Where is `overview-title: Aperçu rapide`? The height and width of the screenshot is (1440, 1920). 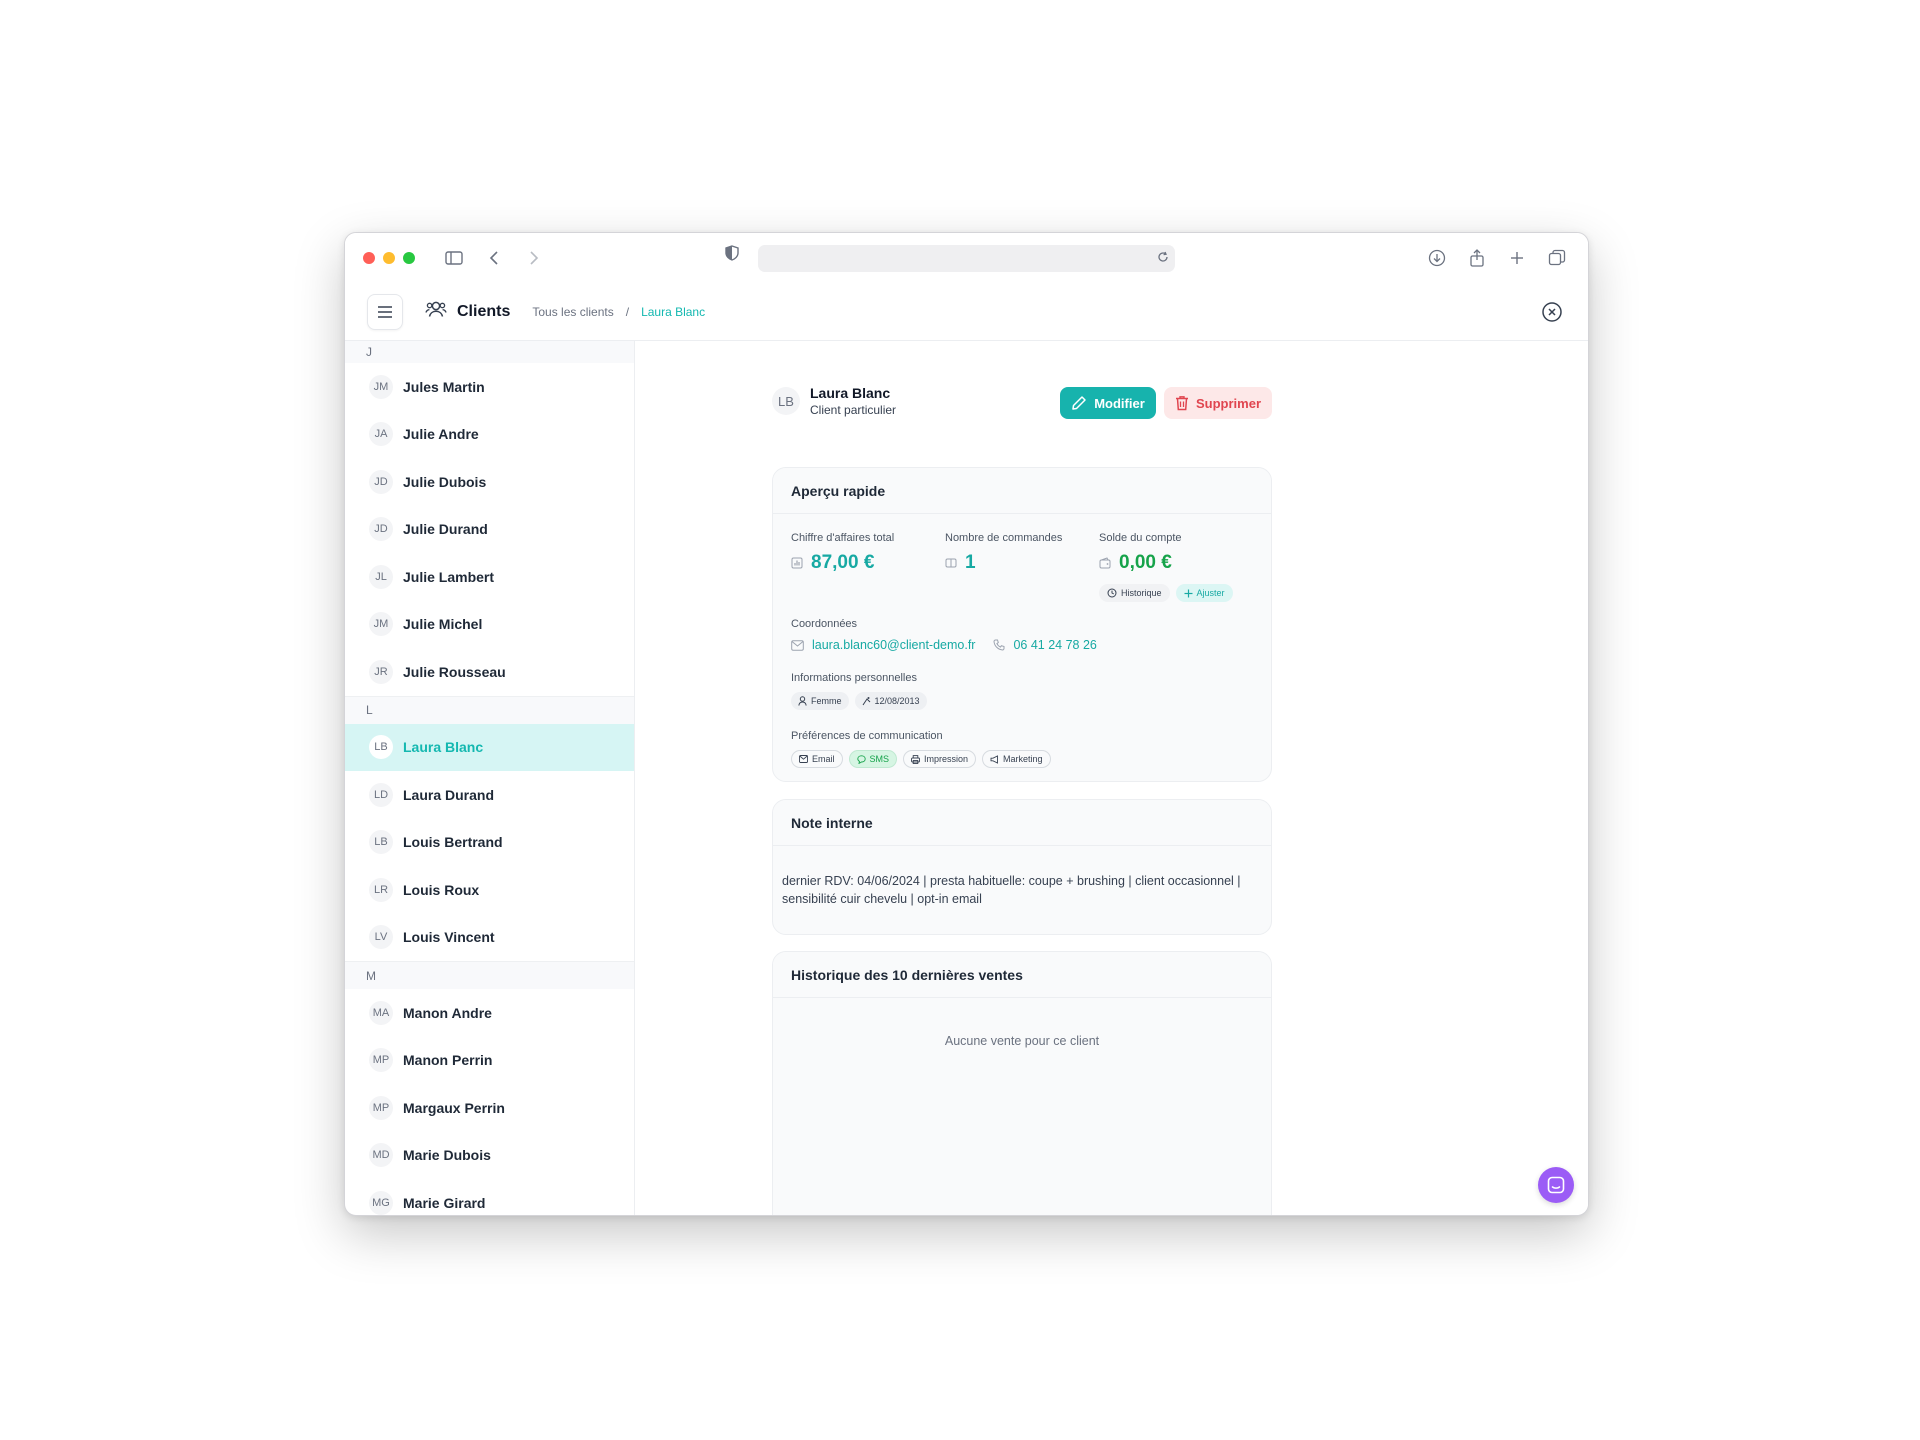 overview-title: Aperçu rapide is located at coordinates (1022, 491).